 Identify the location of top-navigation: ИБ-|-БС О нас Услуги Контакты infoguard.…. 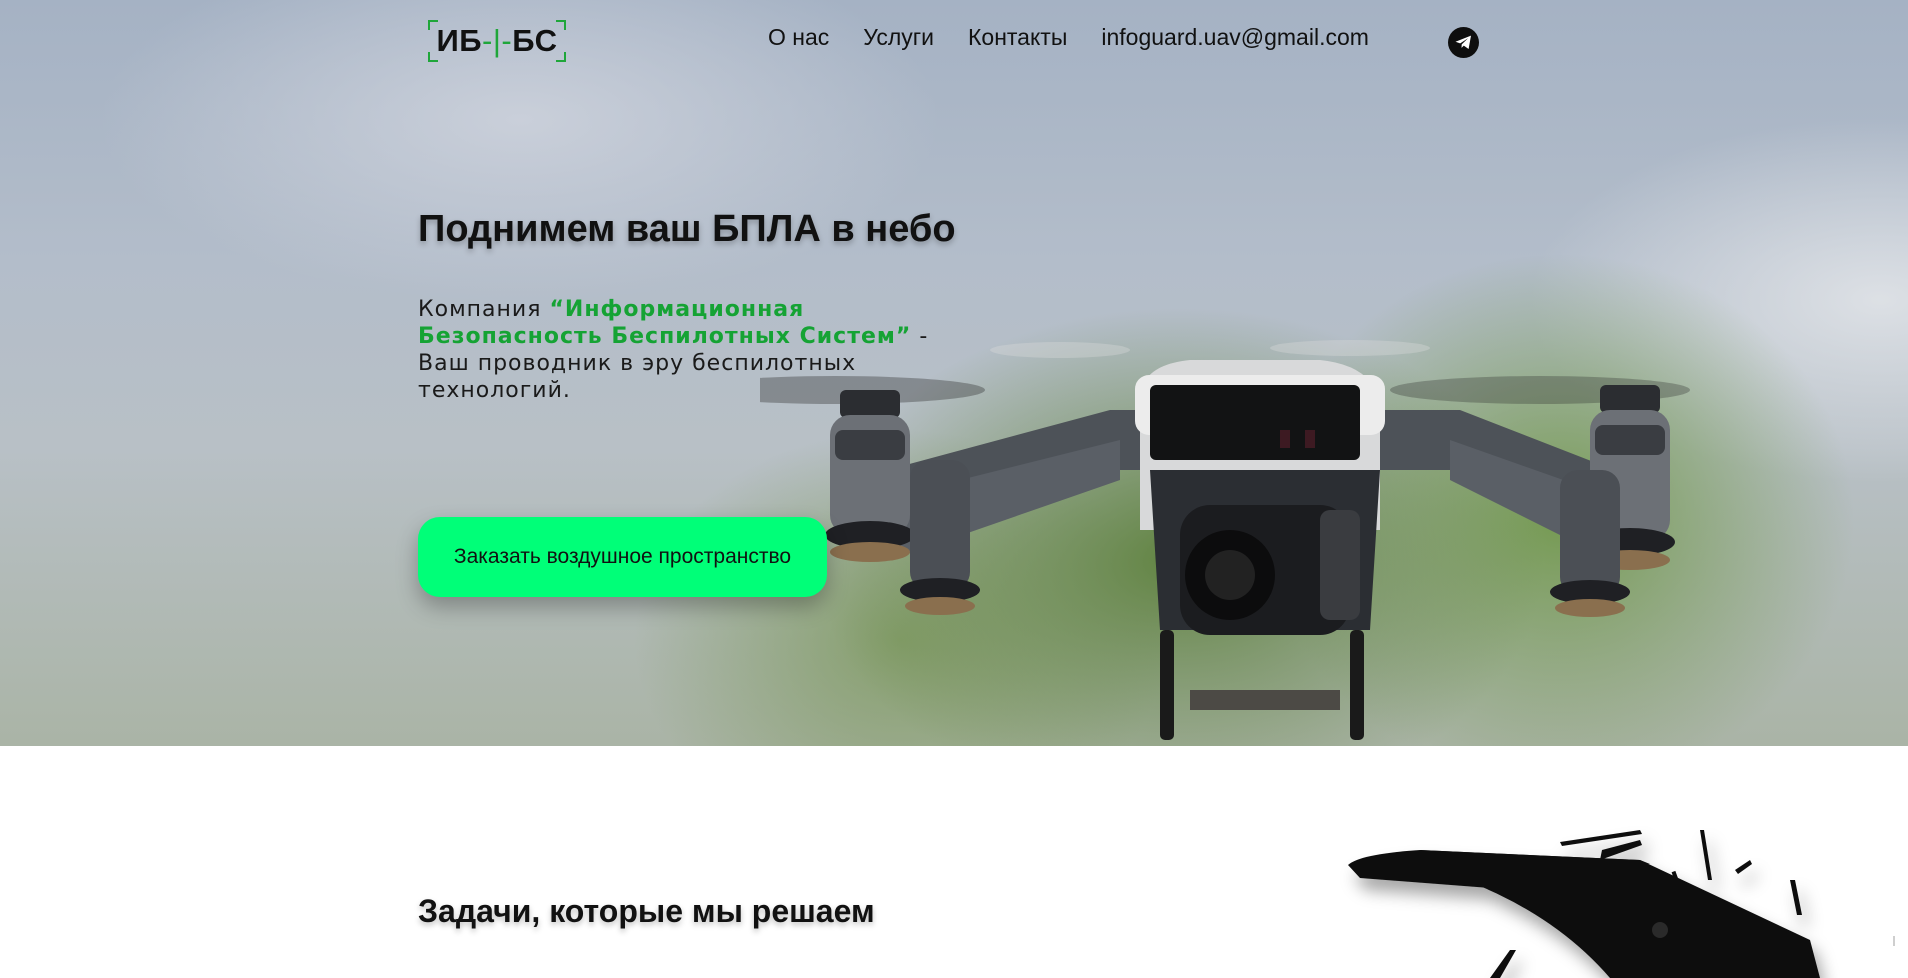
(954, 42).